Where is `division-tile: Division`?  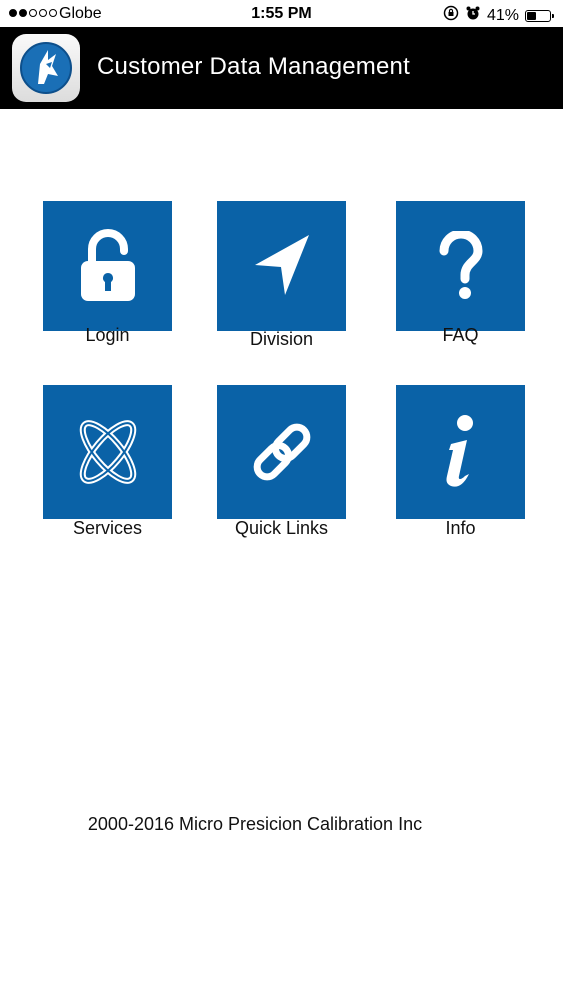
division-tile: Division is located at coordinates (281, 275).